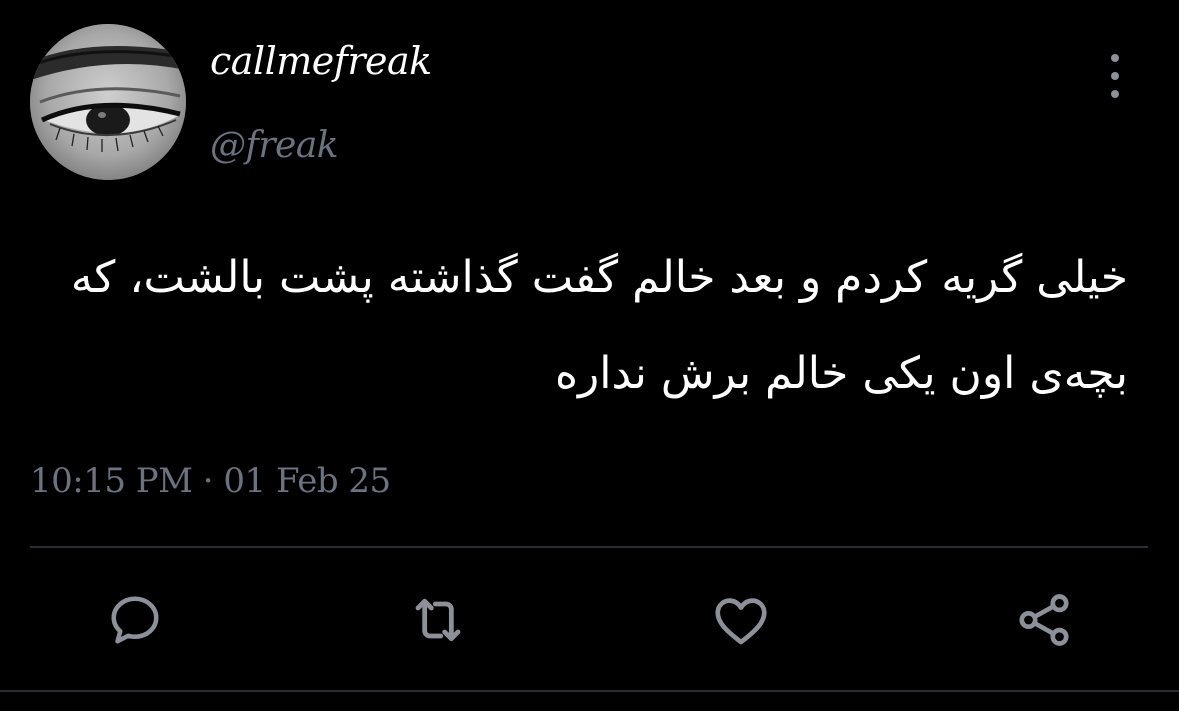  What do you see at coordinates (321, 61) in the screenshot?
I see `display-name: callmefreak` at bounding box center [321, 61].